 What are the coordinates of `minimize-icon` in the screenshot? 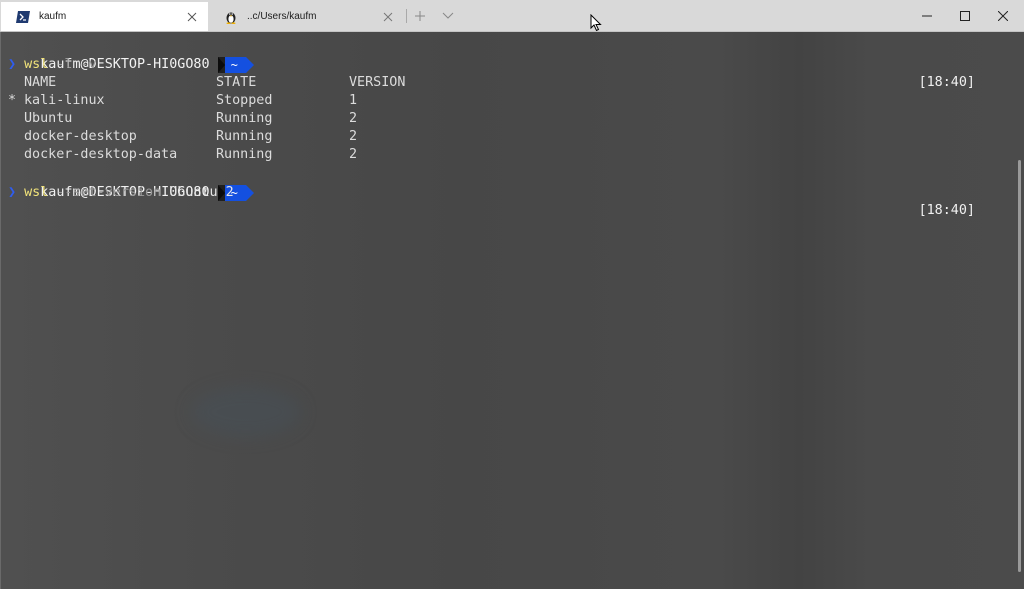 It's located at (927, 15).